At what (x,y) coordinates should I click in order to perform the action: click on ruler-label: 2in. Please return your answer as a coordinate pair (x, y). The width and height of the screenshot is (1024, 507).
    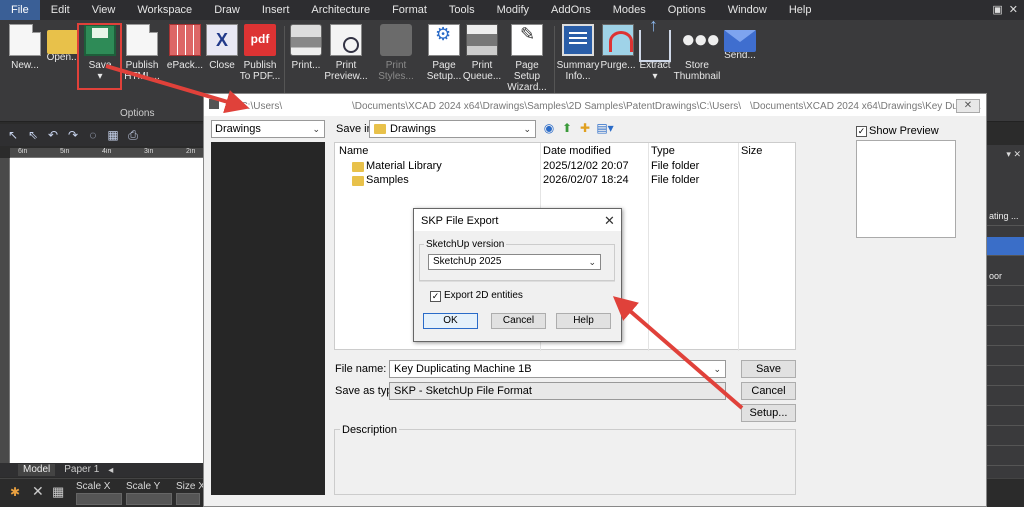
    Looking at the image, I should click on (191, 151).